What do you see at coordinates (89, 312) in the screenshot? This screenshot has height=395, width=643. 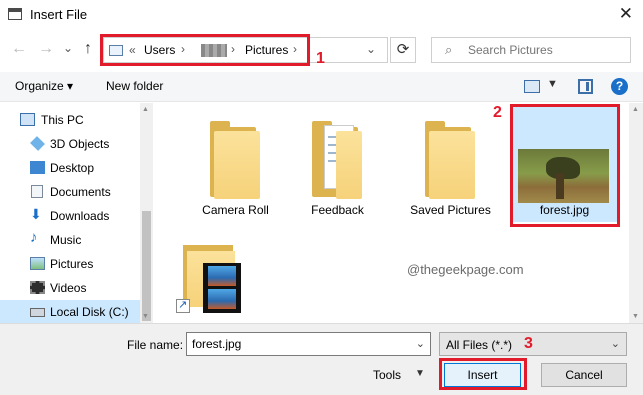 I see `sidebar-item-label: Local Disk (C:)` at bounding box center [89, 312].